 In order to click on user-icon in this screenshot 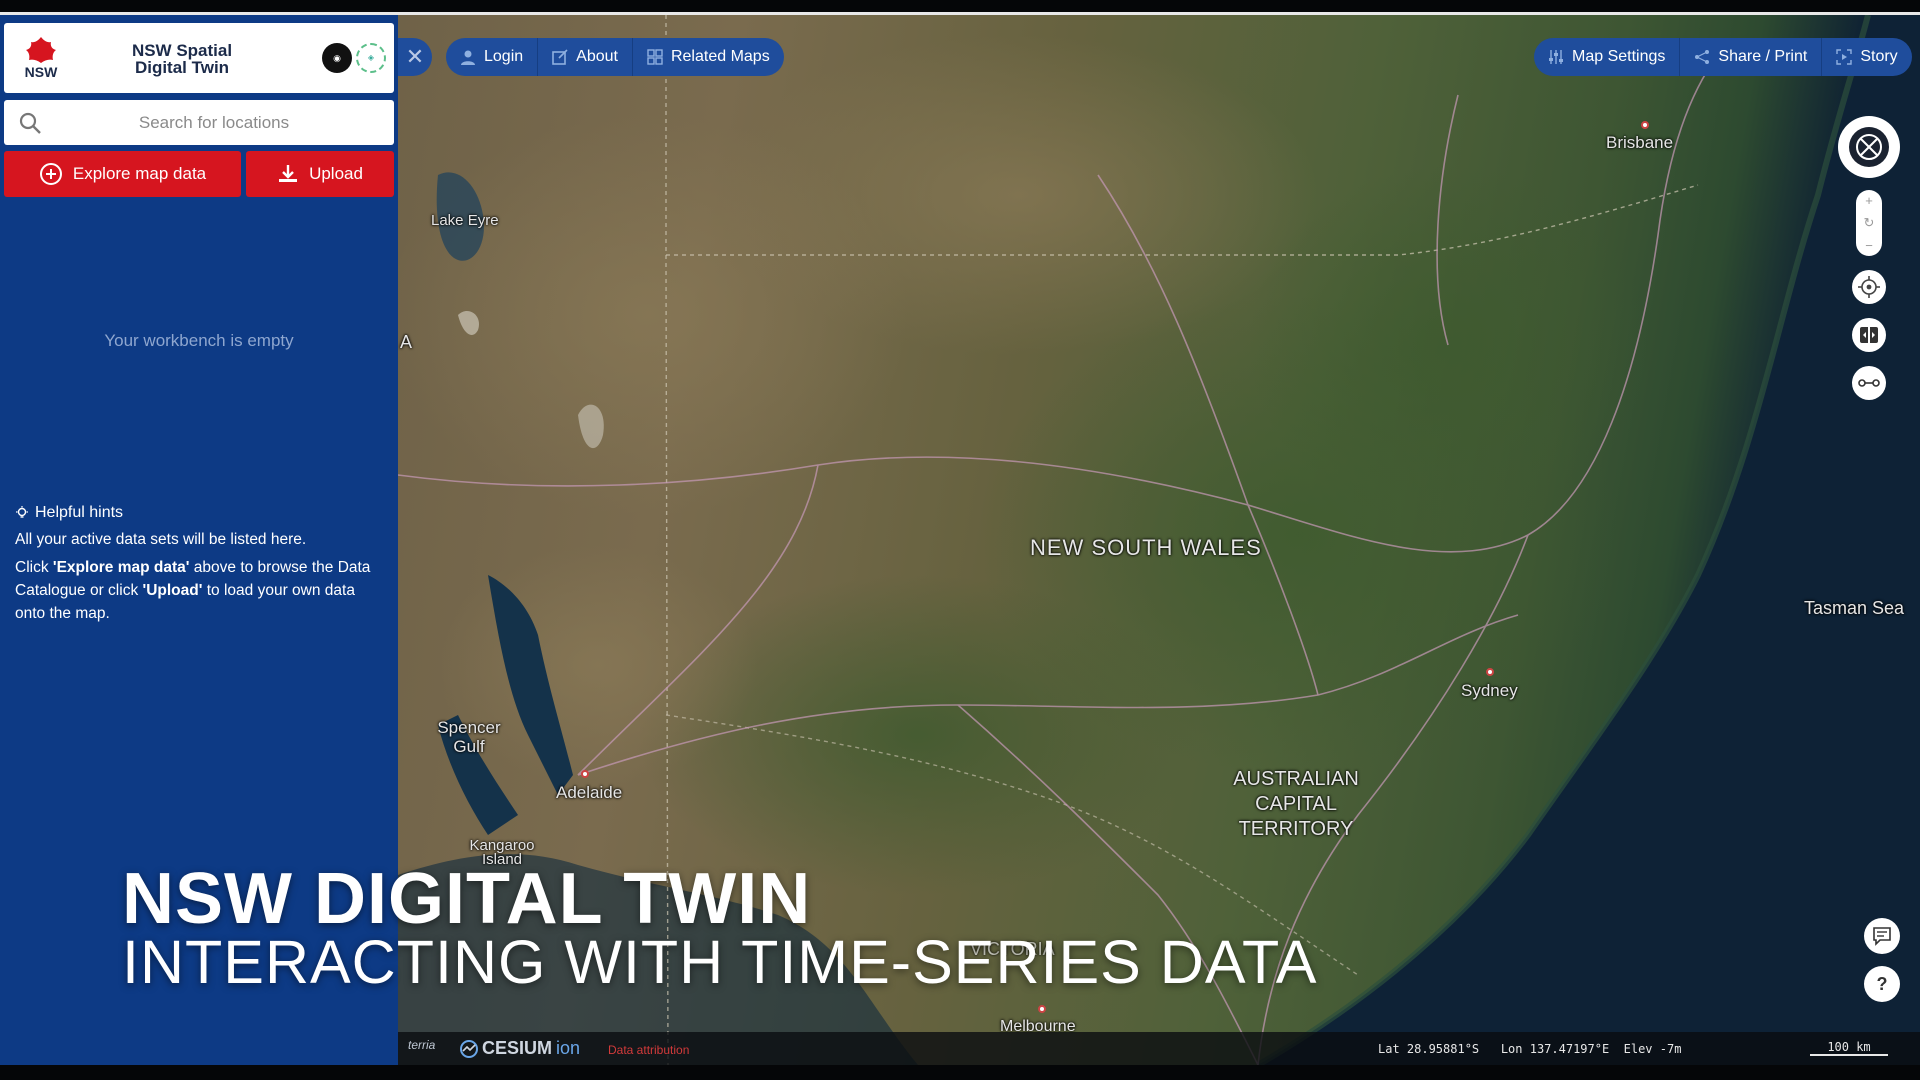, I will do `click(468, 57)`.